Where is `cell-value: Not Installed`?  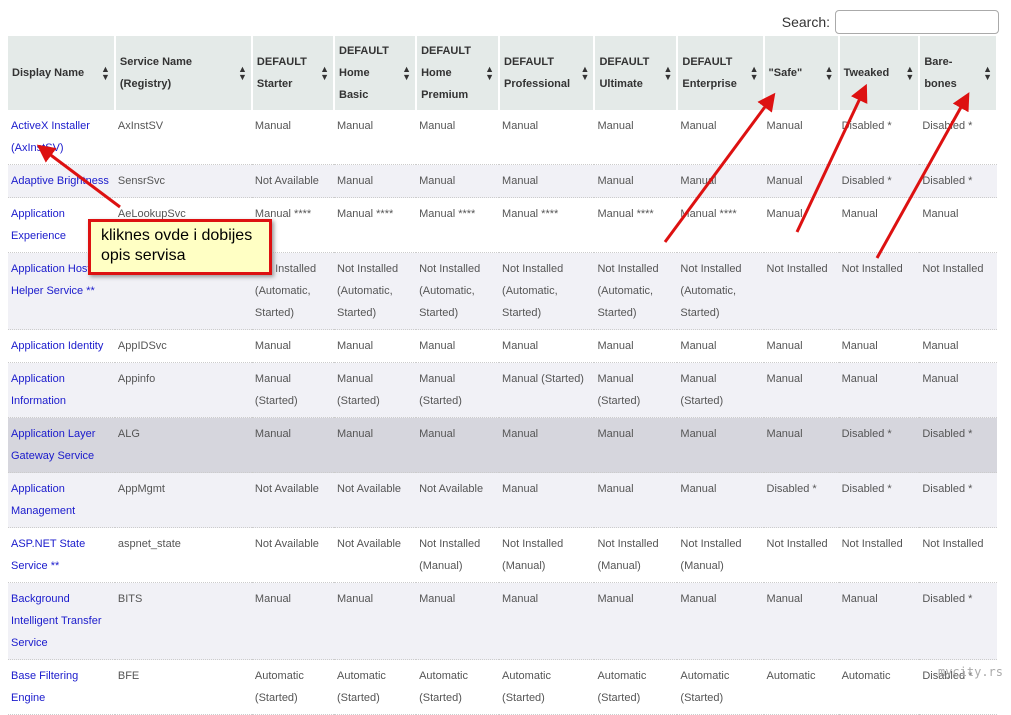
cell-value: Not Installed is located at coordinates (872, 269).